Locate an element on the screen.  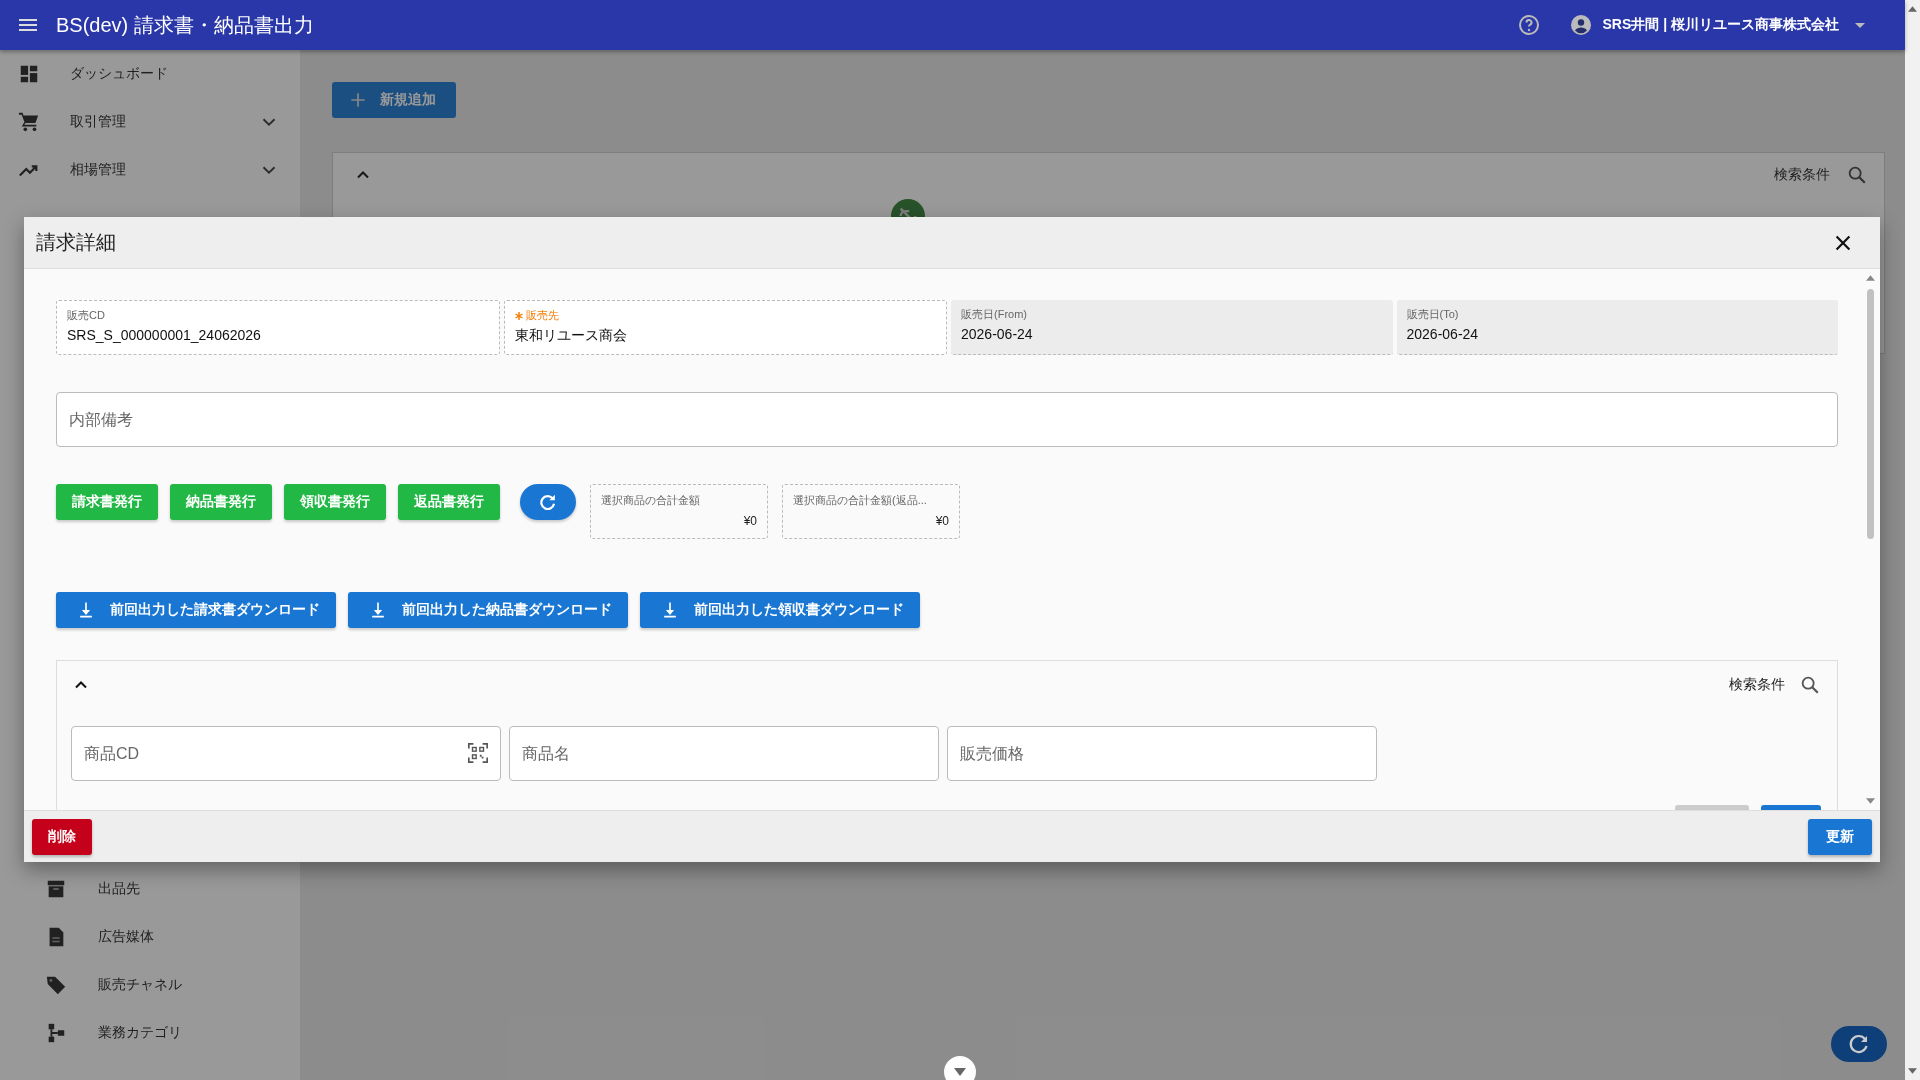
search-field: 商品CD is located at coordinates (286, 753).